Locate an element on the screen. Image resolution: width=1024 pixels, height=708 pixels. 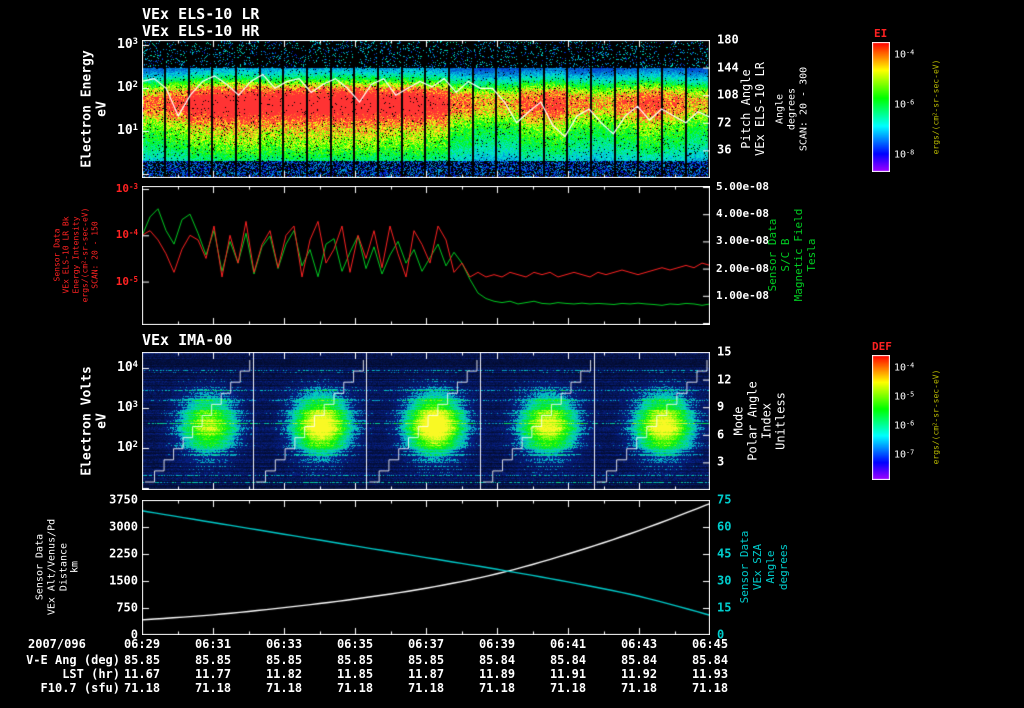
time-label: 06:29 is located at coordinates (142, 644).